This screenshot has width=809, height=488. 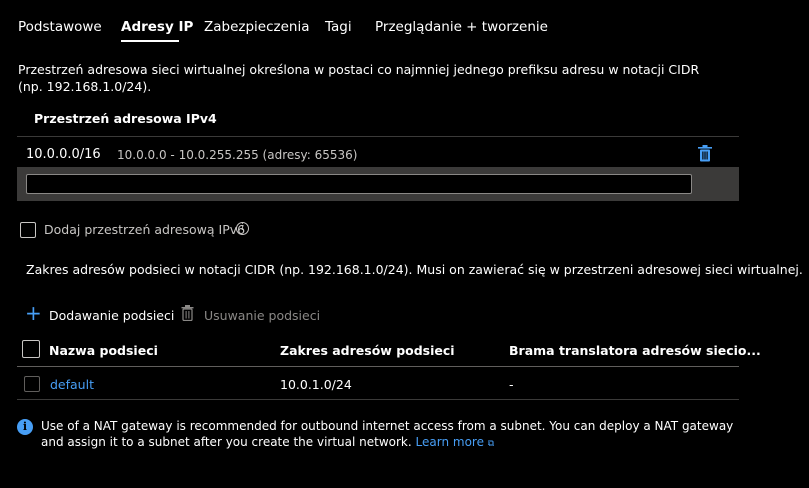 What do you see at coordinates (32, 384) in the screenshot?
I see `row-checkbox` at bounding box center [32, 384].